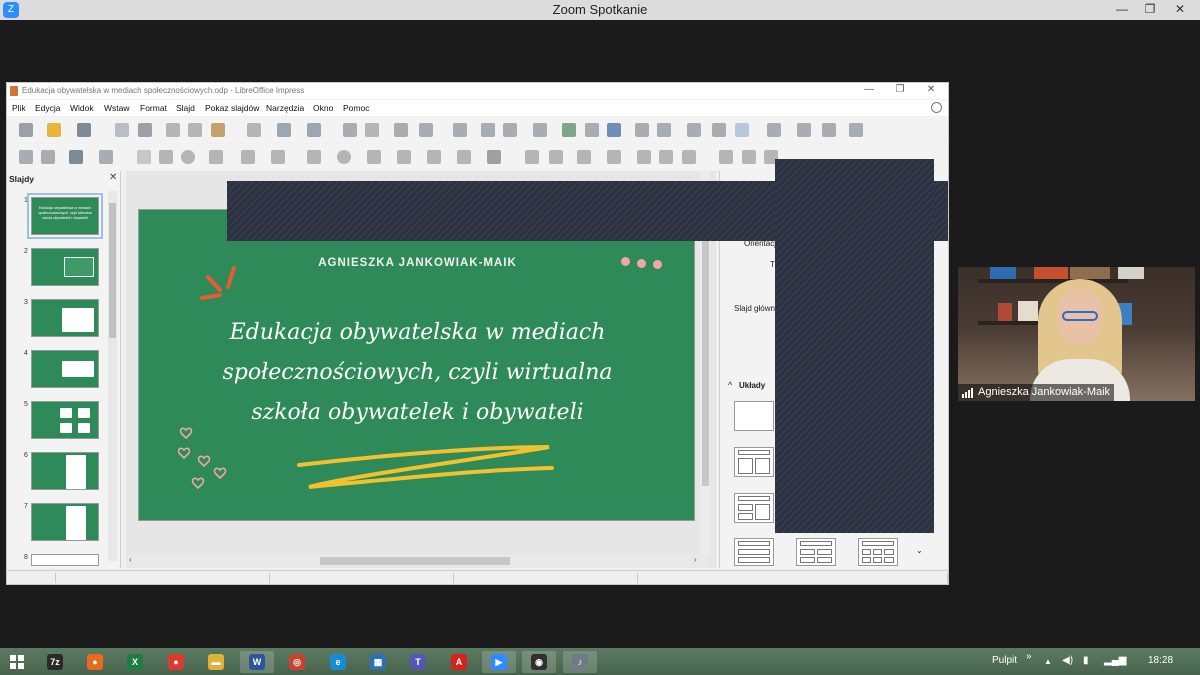  What do you see at coordinates (55, 662) in the screenshot?
I see `taskbar-7z-button: 7z` at bounding box center [55, 662].